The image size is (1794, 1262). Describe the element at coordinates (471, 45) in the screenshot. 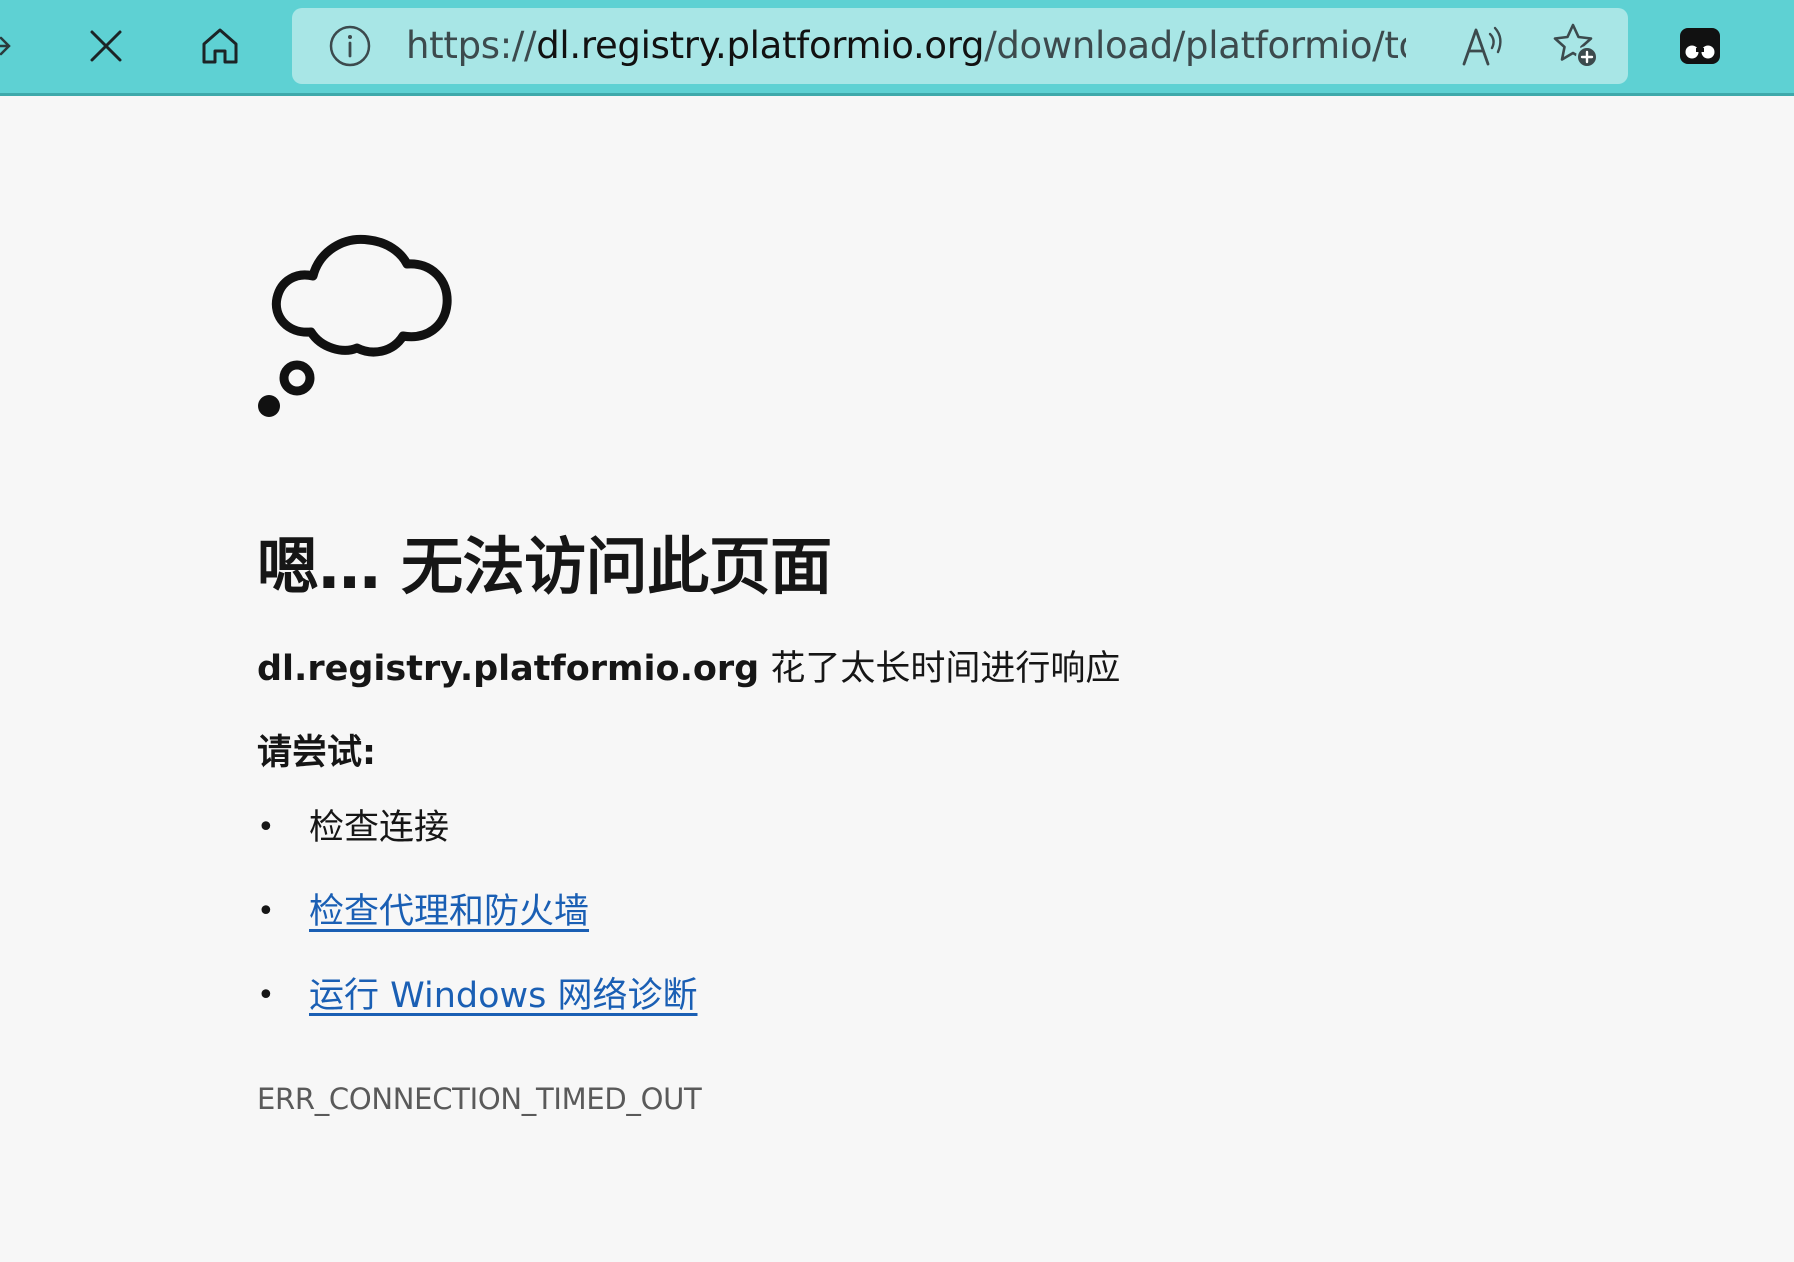

I see `url-scheme: https://` at that location.